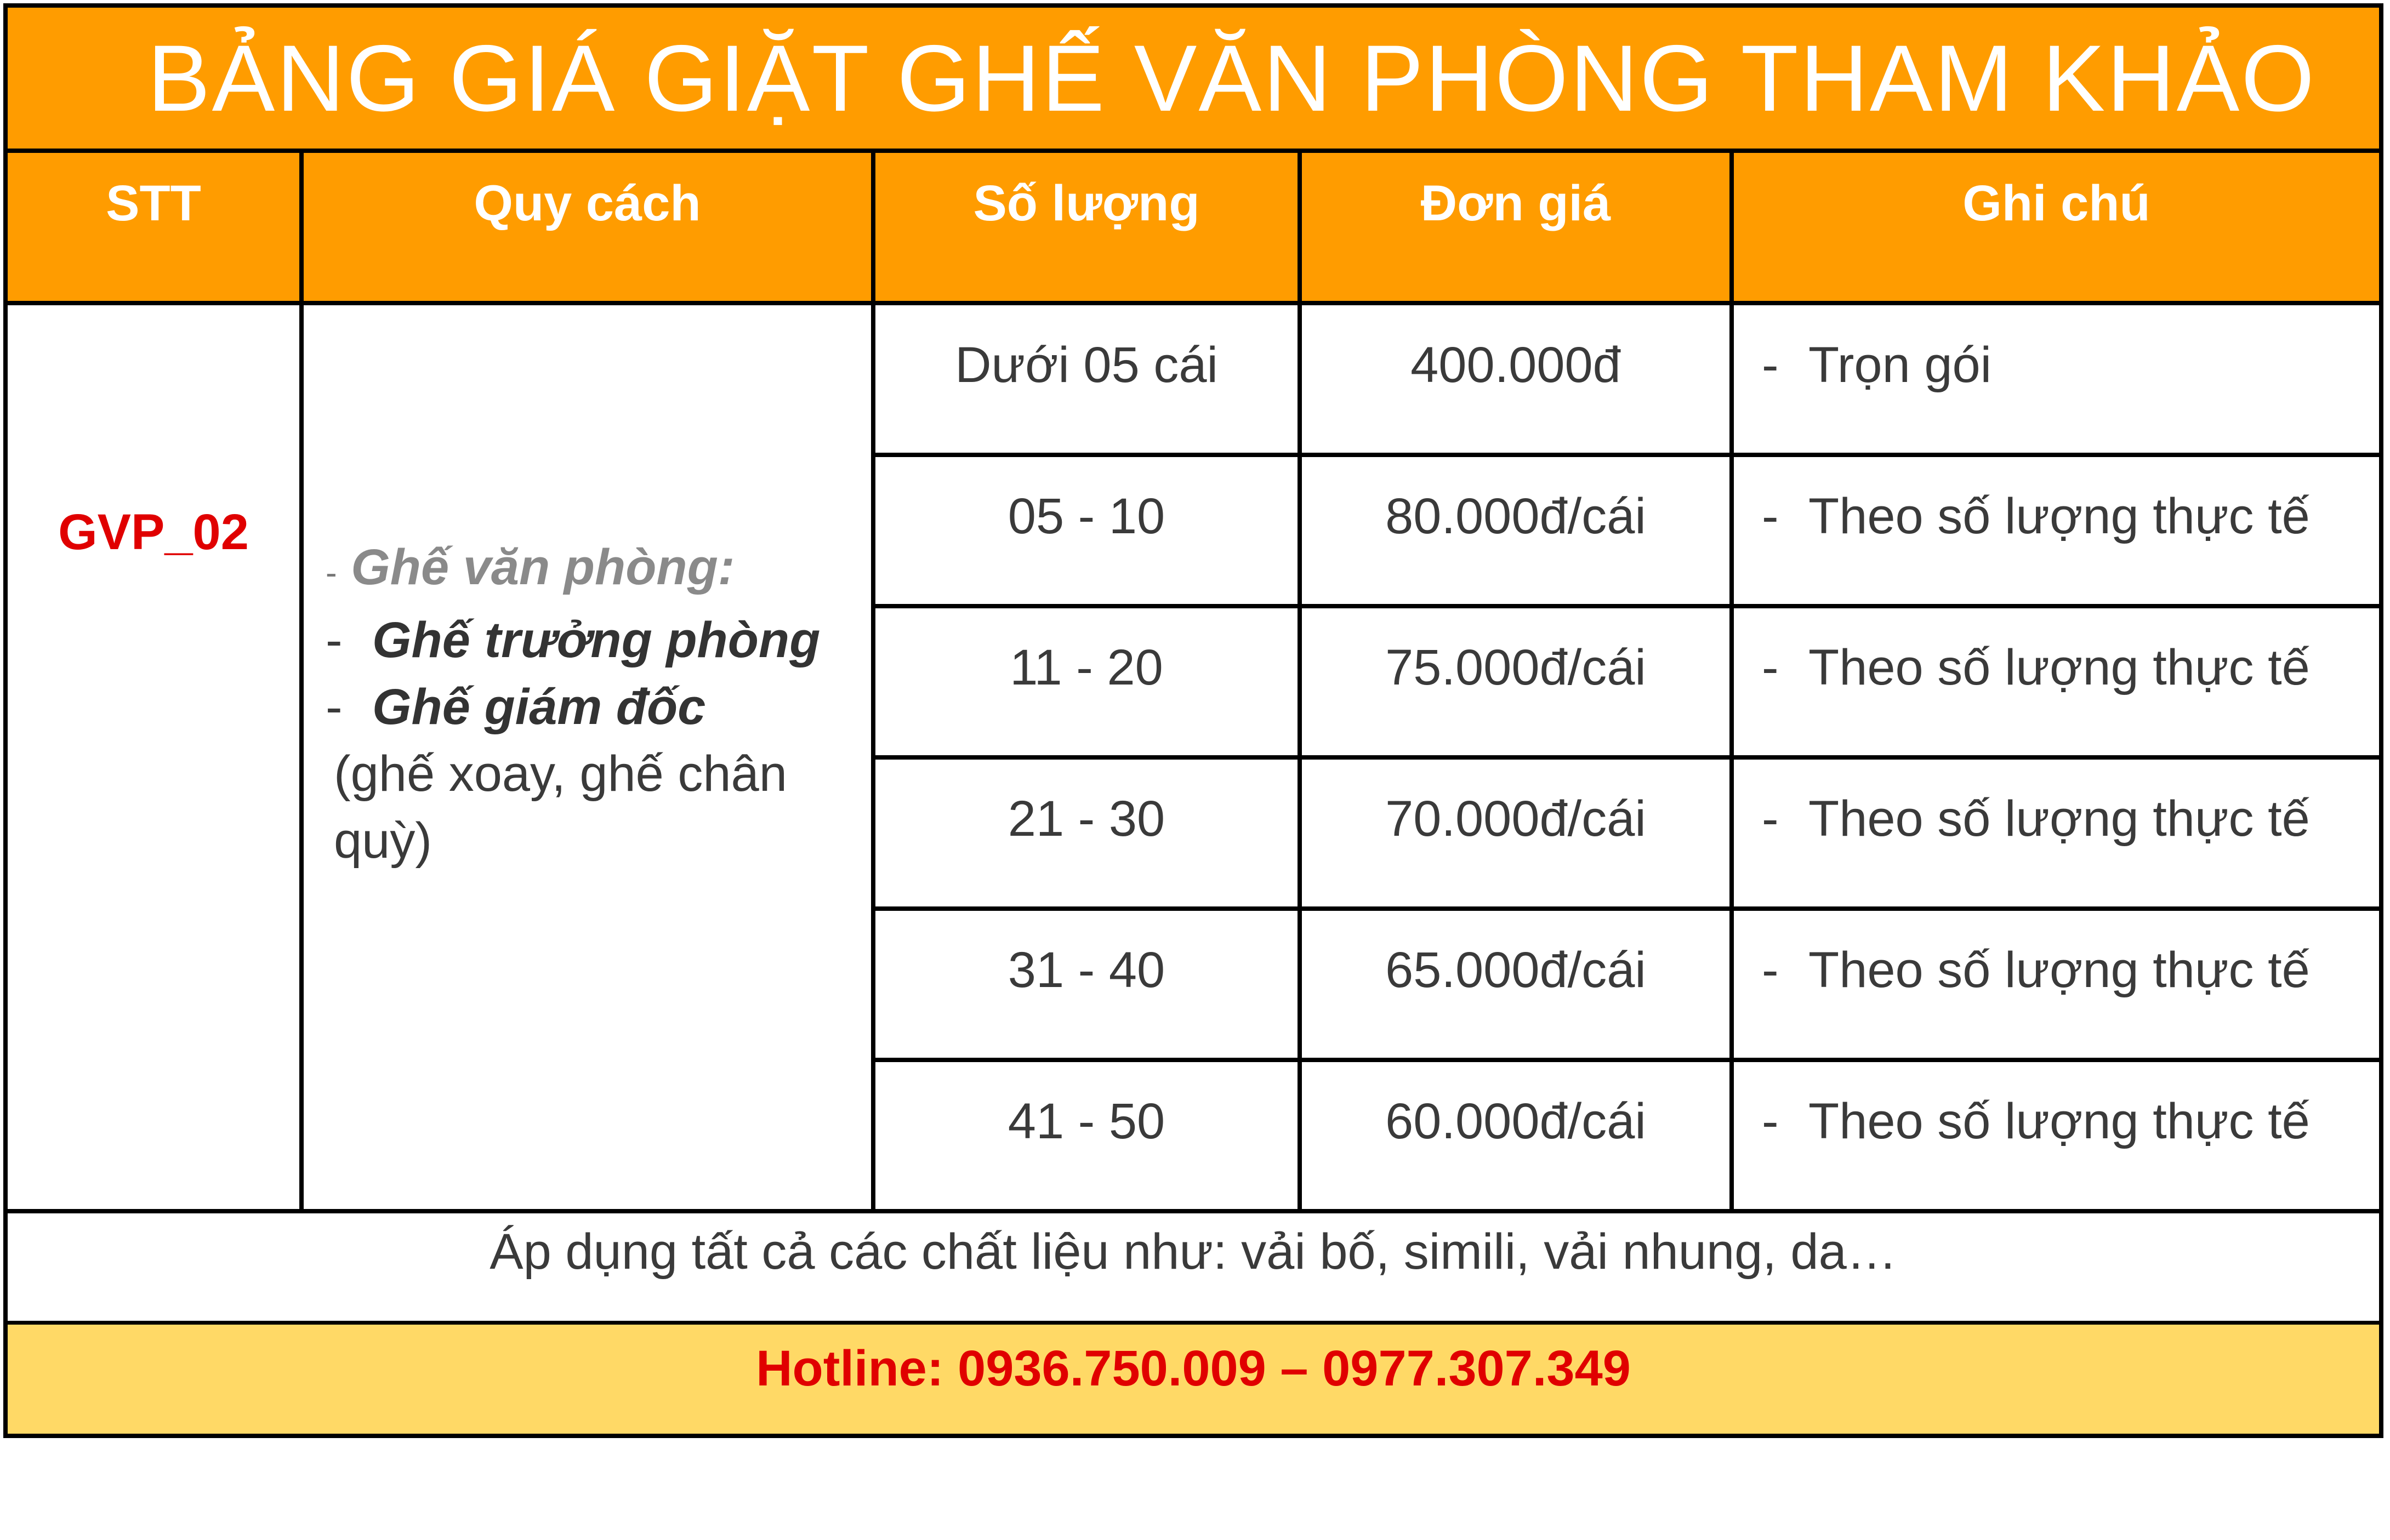 The height and width of the screenshot is (1540, 2390). What do you see at coordinates (1086, 365) in the screenshot?
I see `qty-cell: Dưới 05 cái` at bounding box center [1086, 365].